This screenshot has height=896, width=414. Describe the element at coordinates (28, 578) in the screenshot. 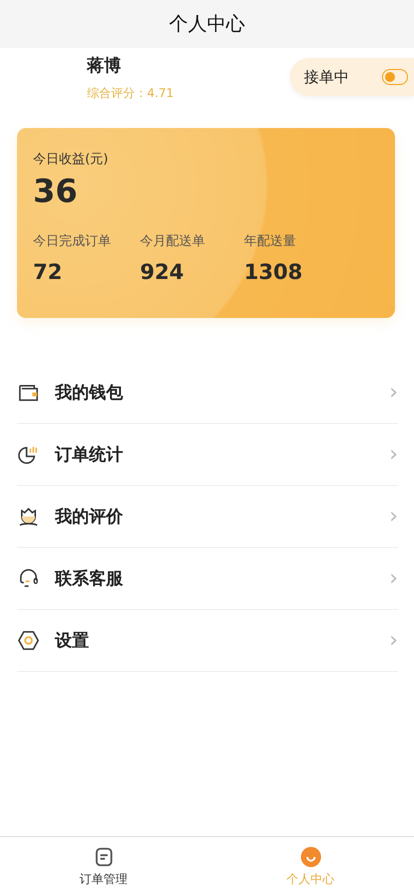

I see `headset-icon` at that location.